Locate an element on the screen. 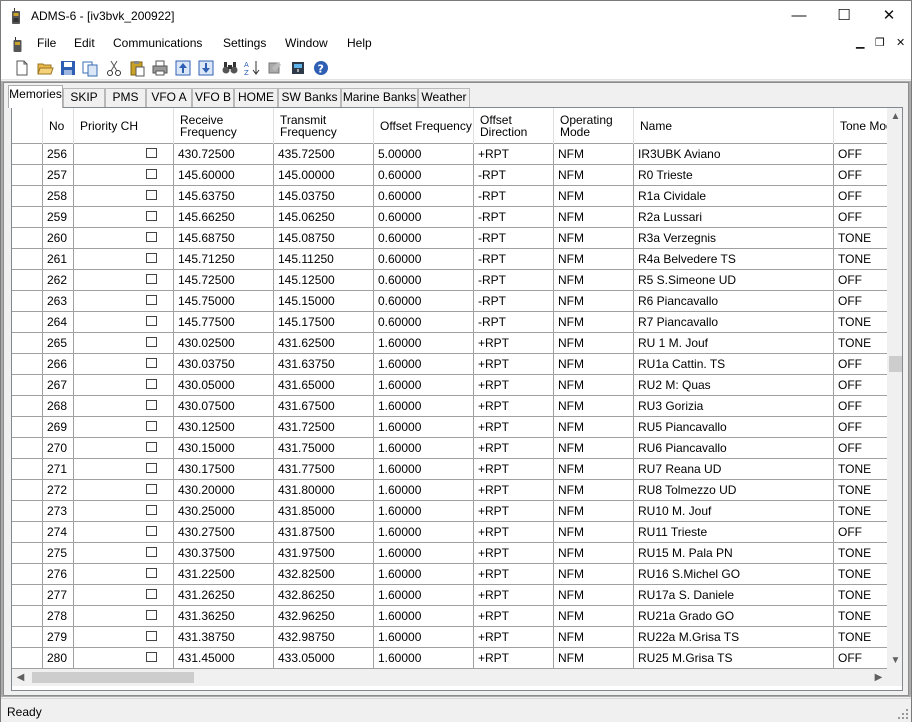 The height and width of the screenshot is (722, 912). no-cell: 279 is located at coordinates (58, 637).